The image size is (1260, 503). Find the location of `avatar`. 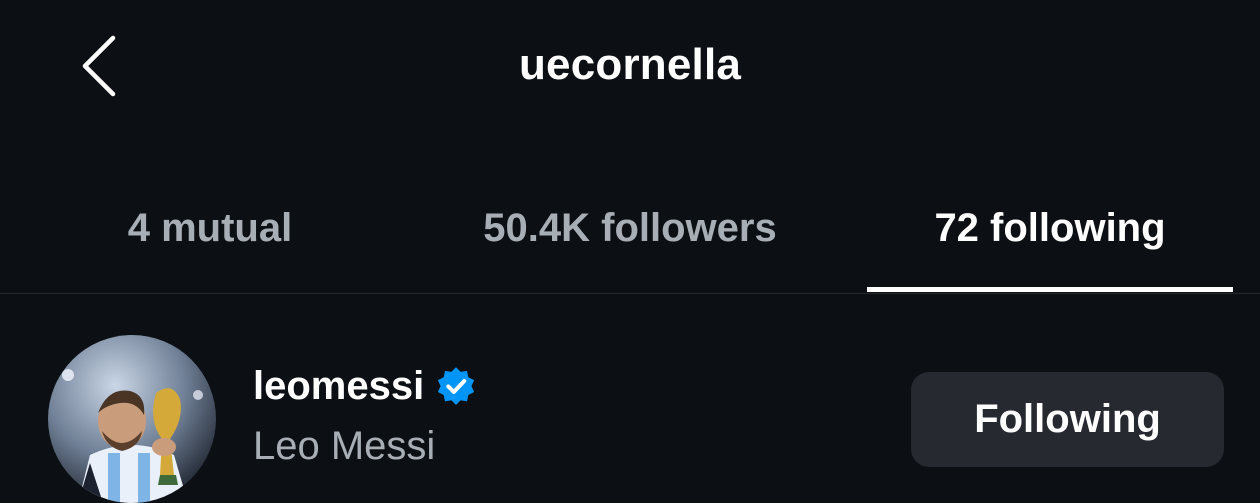

avatar is located at coordinates (132, 419).